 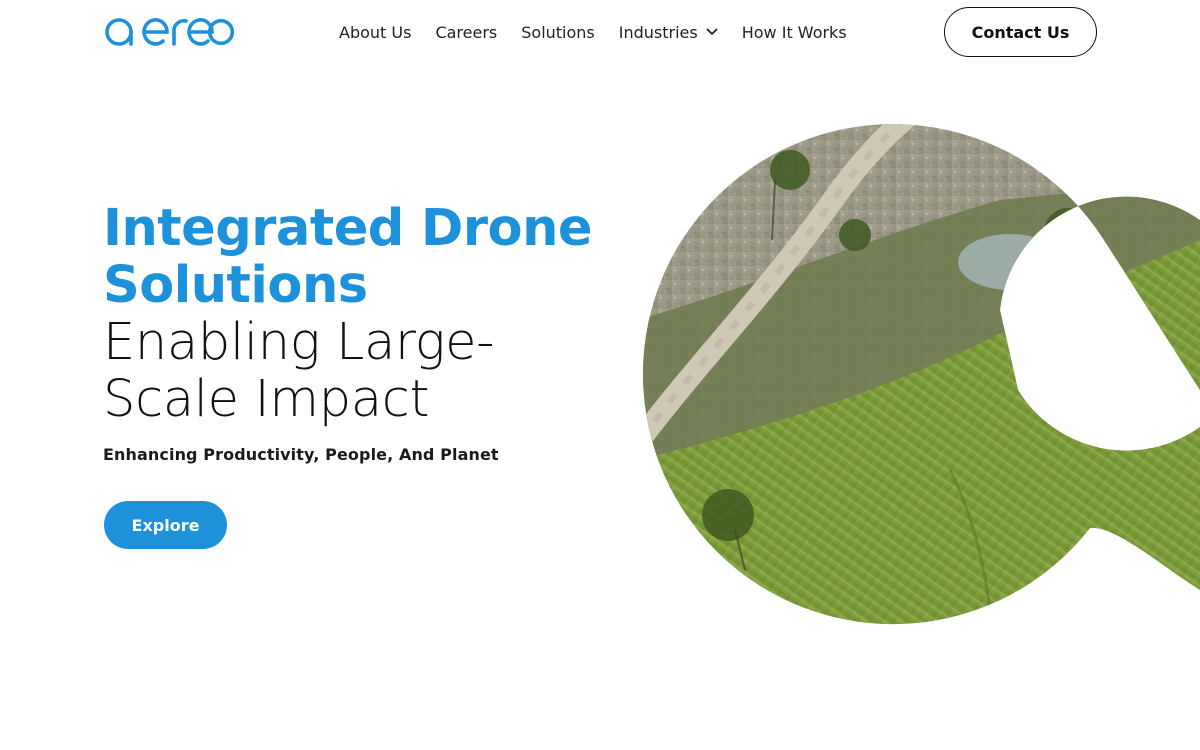 What do you see at coordinates (266, 399) in the screenshot?
I see `hero-title-line4: Scale Impact` at bounding box center [266, 399].